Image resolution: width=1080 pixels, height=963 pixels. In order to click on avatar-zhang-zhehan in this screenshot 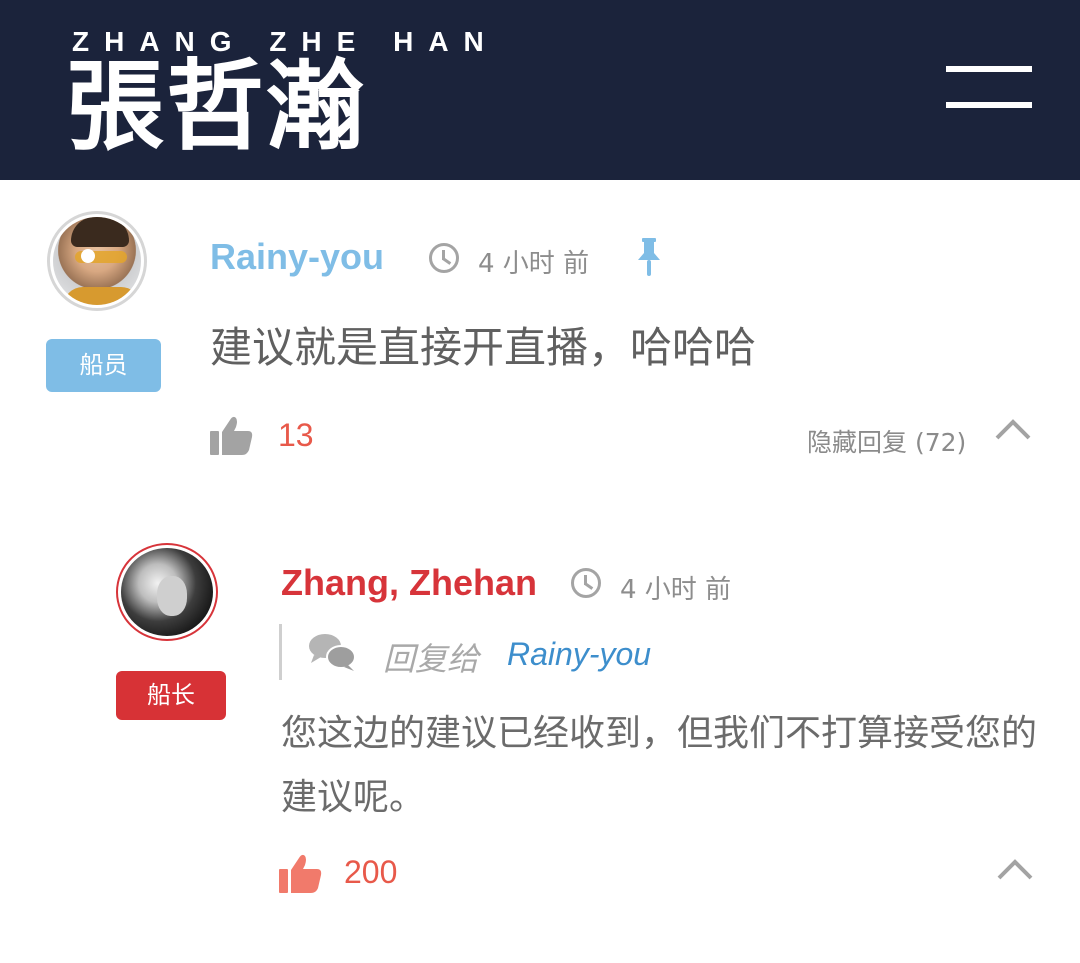, I will do `click(167, 592)`.